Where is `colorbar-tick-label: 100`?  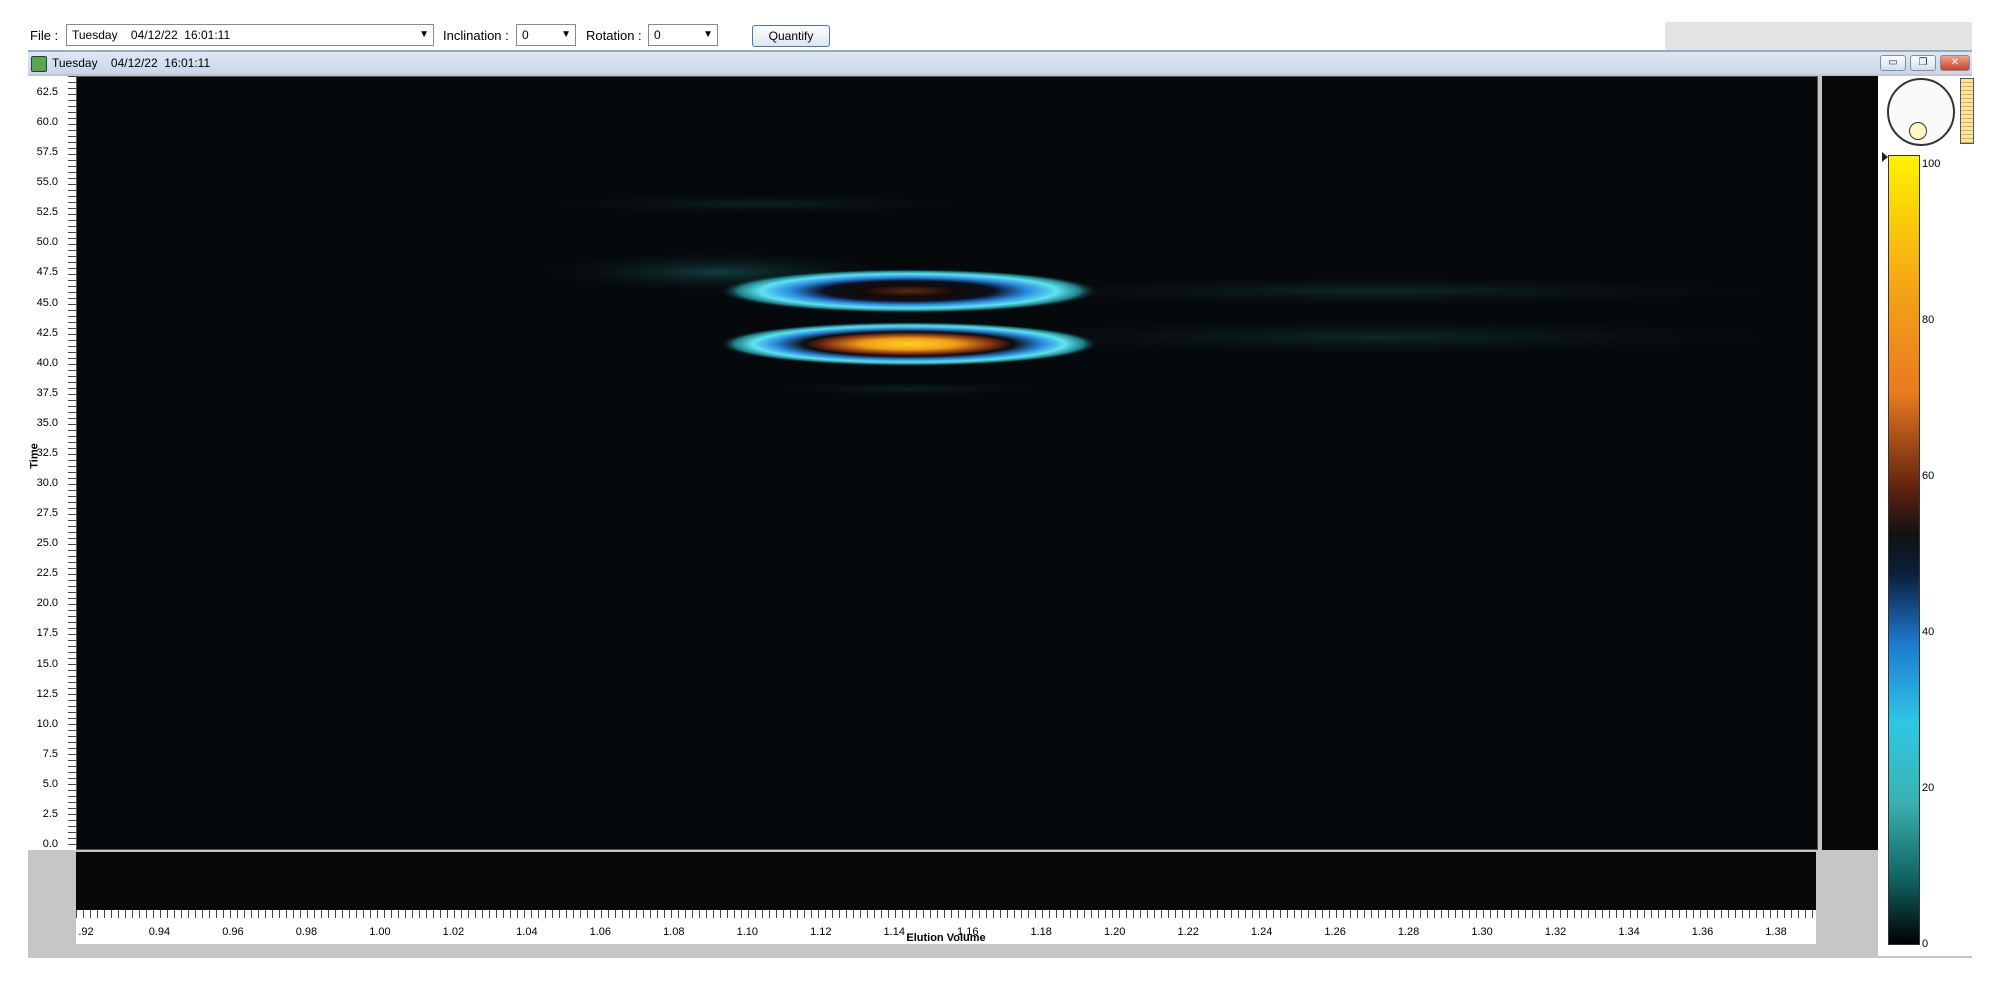 colorbar-tick-label: 100 is located at coordinates (1931, 164).